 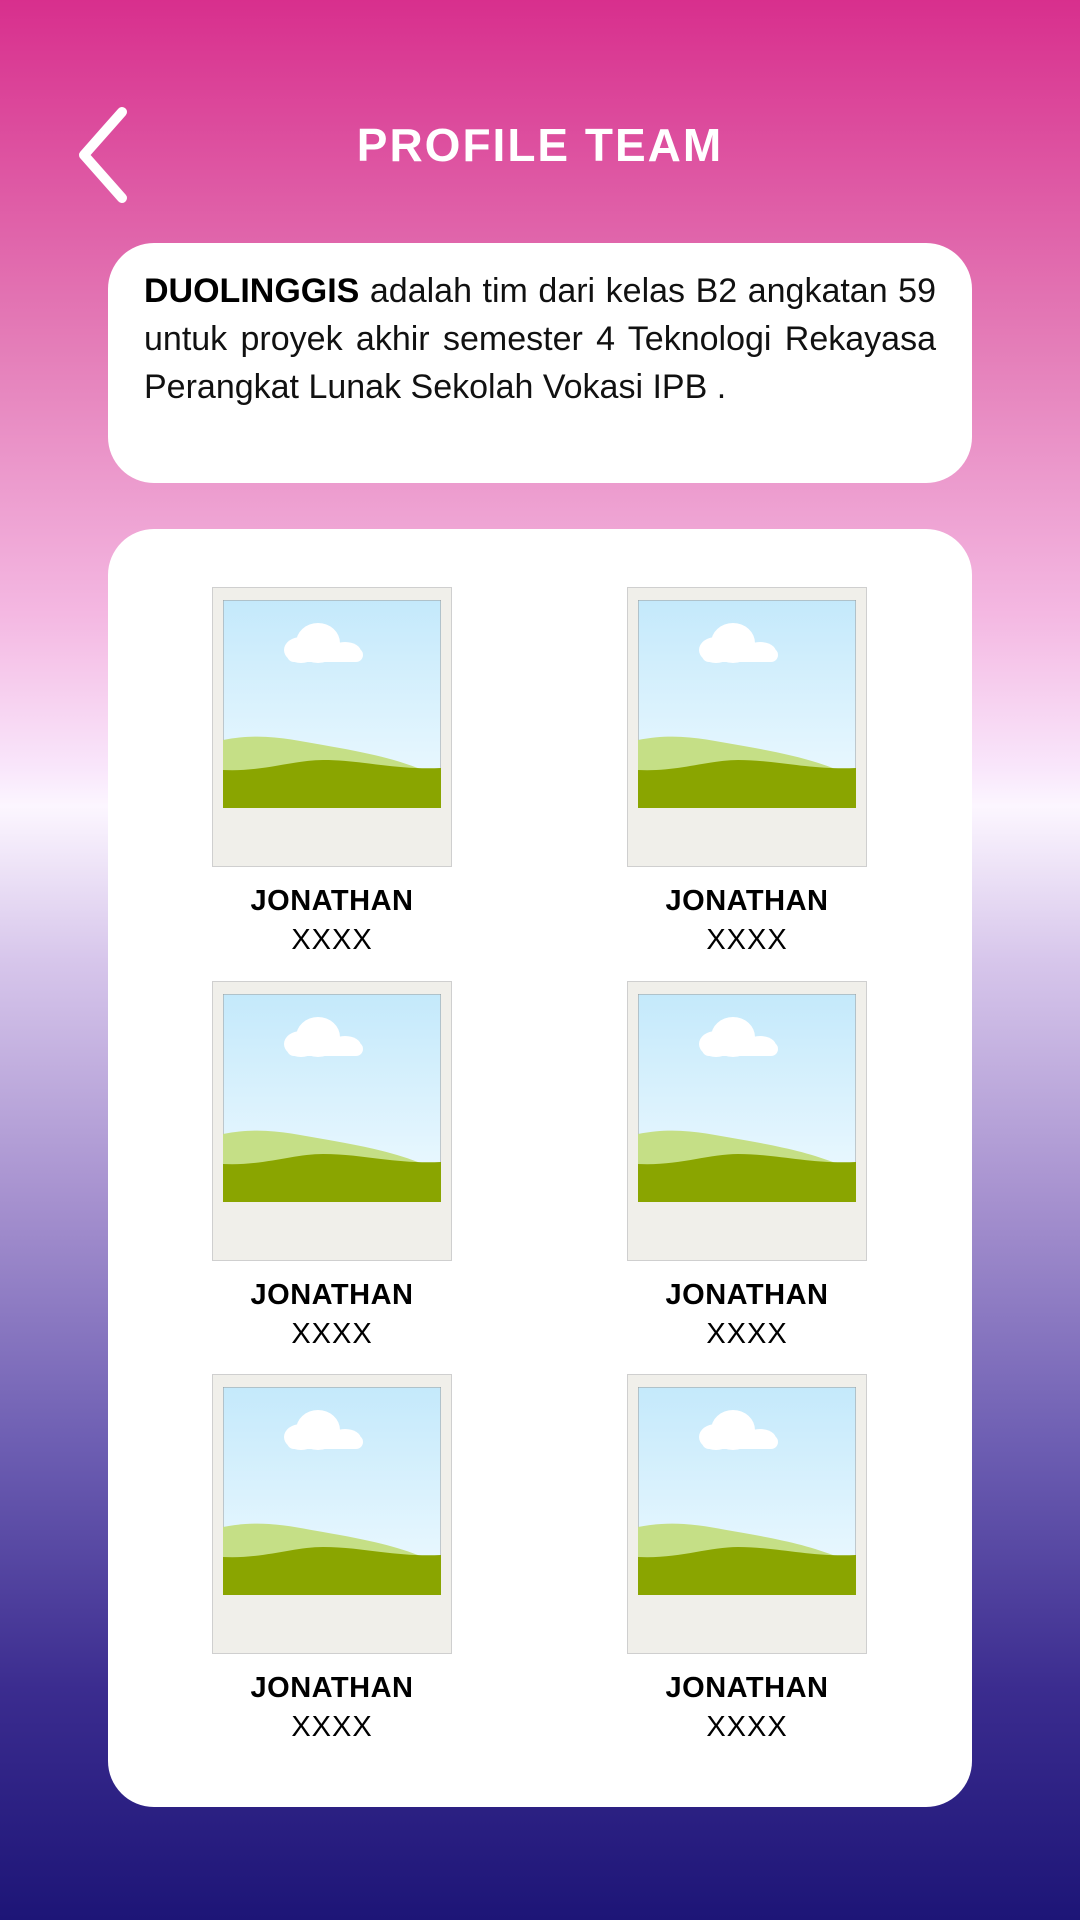 I want to click on page-title: PROFILE TEAM, so click(x=540, y=145).